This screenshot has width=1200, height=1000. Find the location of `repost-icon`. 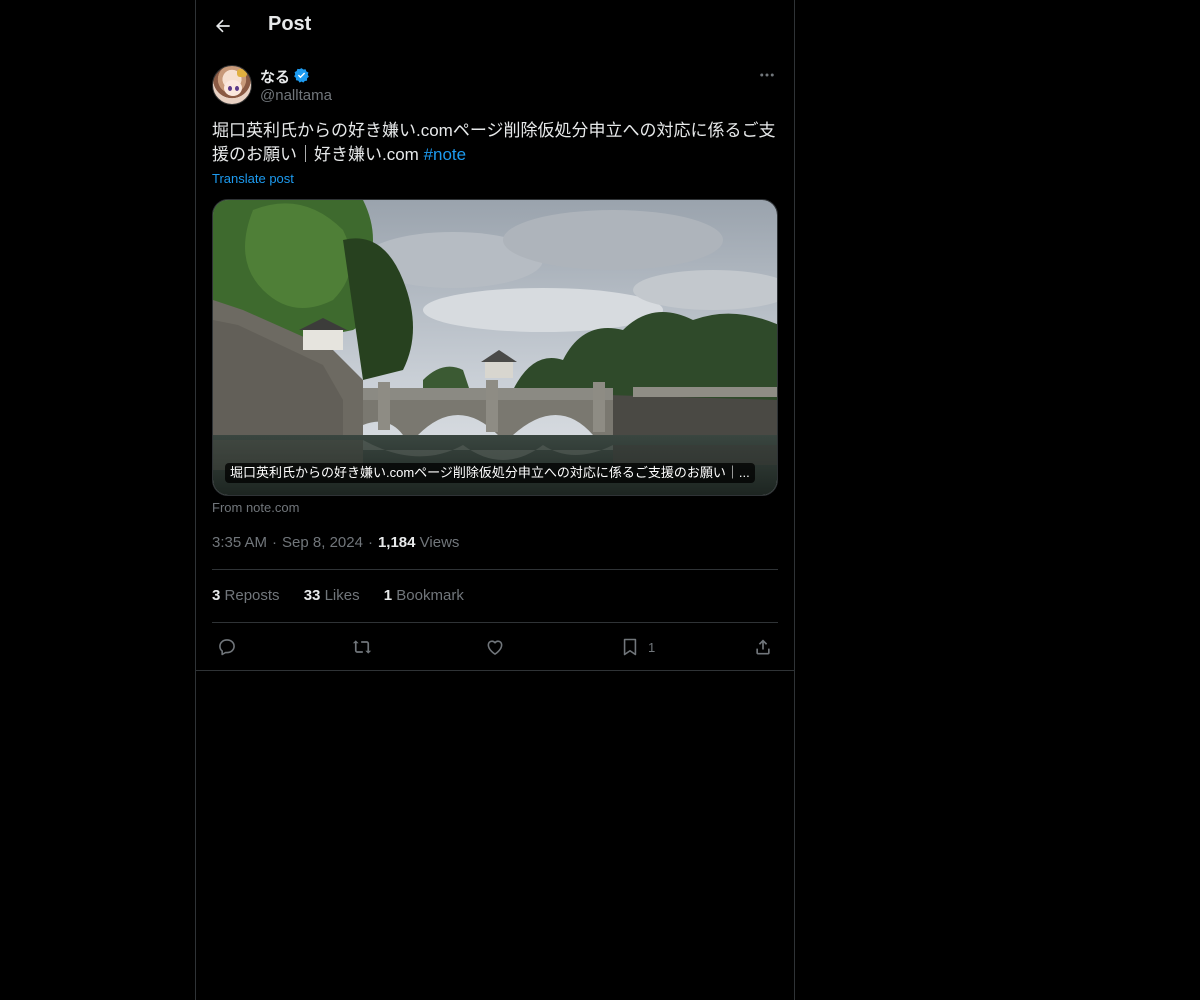

repost-icon is located at coordinates (362, 647).